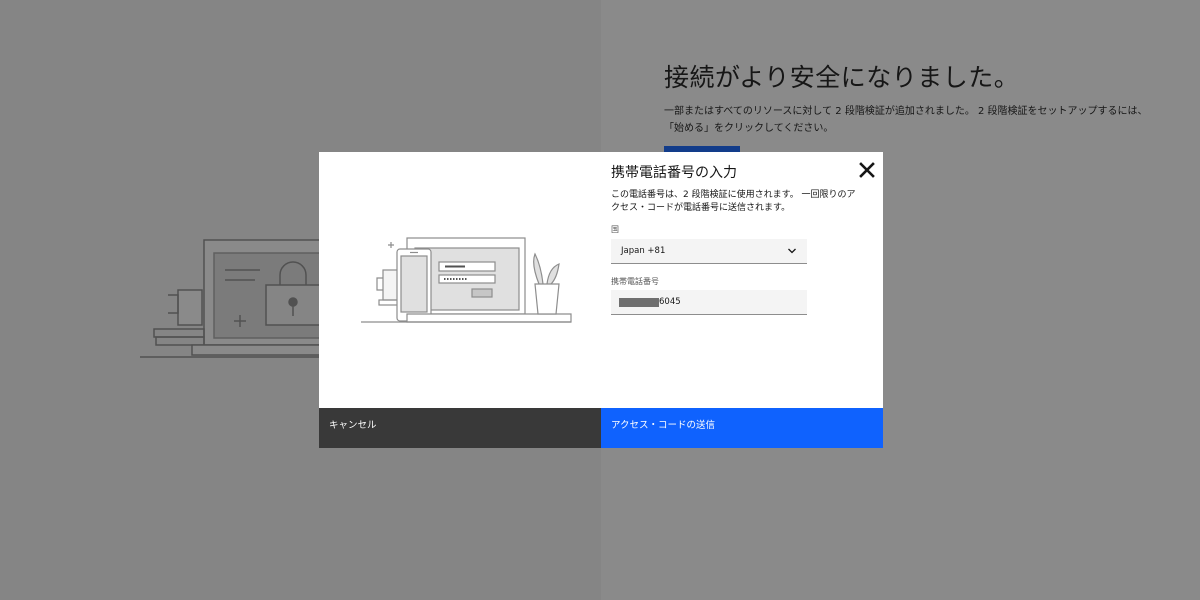 This screenshot has width=1200, height=600. I want to click on country-select-value: Japan +81, so click(643, 251).